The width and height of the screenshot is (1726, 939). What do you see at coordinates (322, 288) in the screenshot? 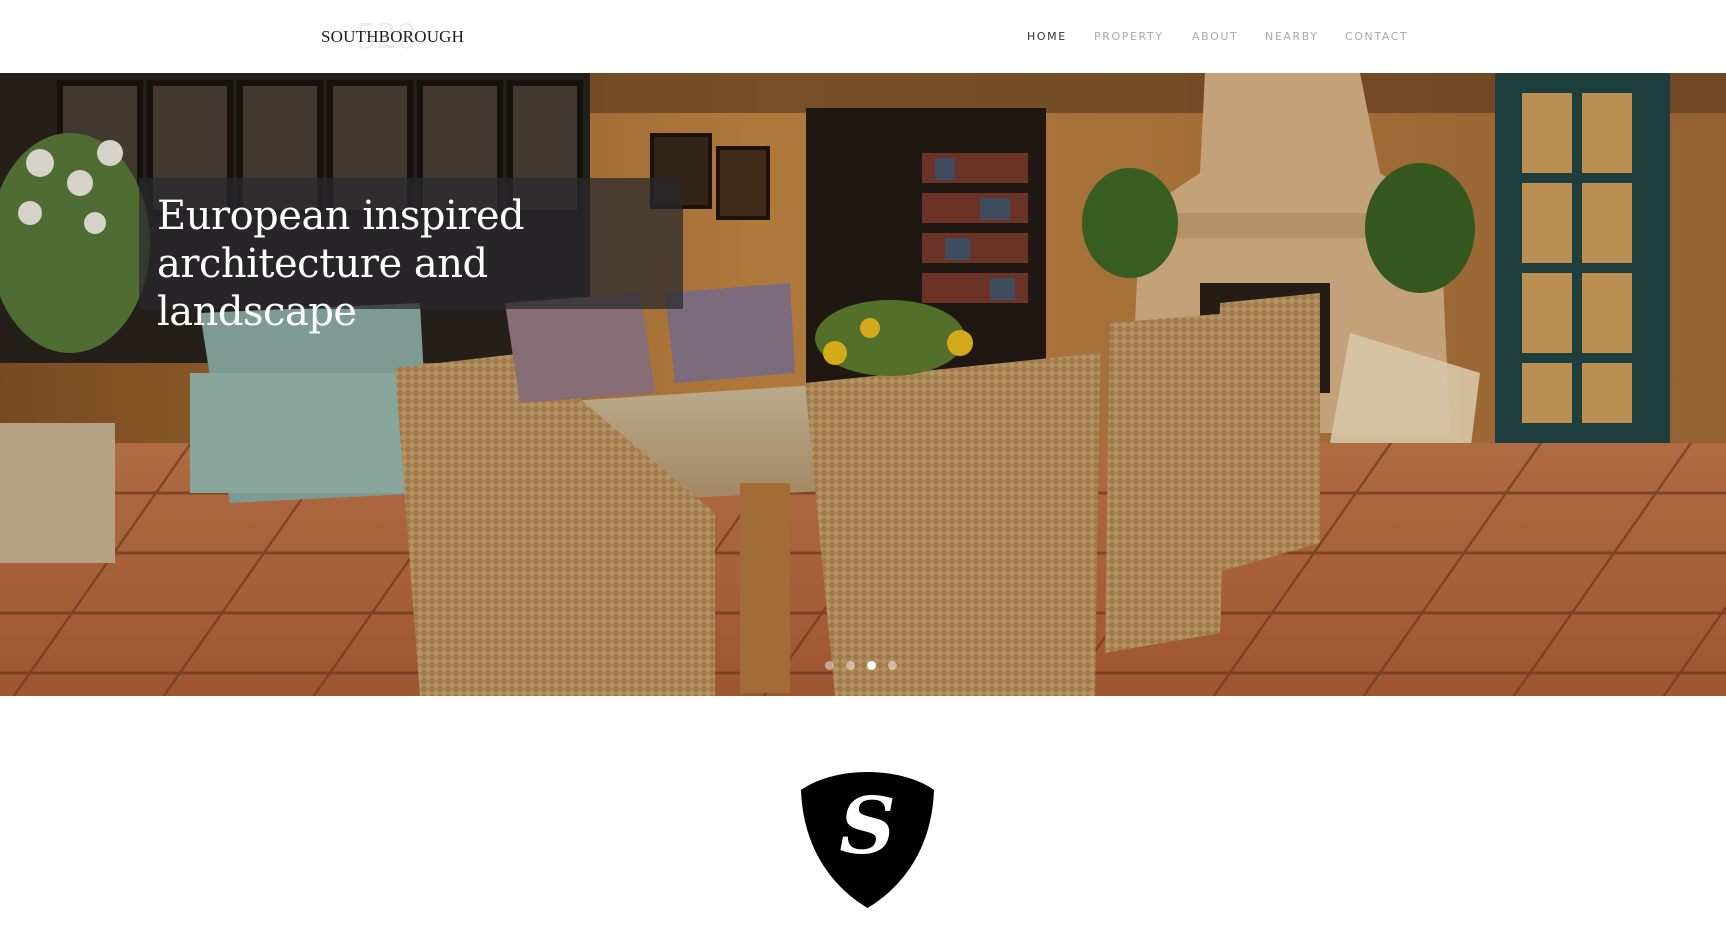
I see `hero-caption-line-2: architecture and landscape` at bounding box center [322, 288].